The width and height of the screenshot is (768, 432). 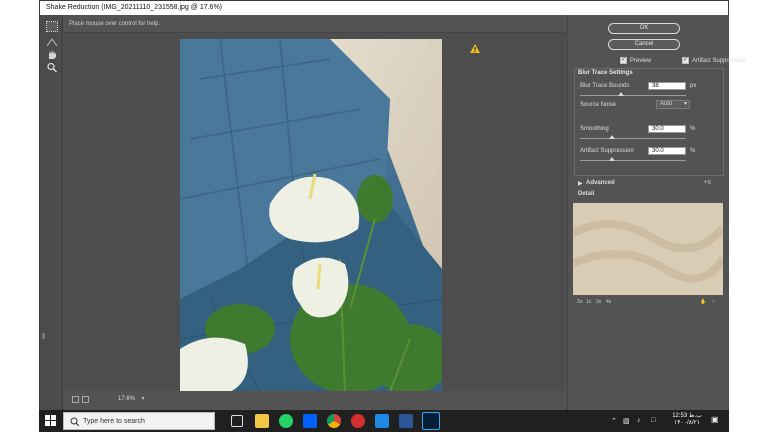 I want to click on clock-time: 12:53, so click(x=680, y=416).